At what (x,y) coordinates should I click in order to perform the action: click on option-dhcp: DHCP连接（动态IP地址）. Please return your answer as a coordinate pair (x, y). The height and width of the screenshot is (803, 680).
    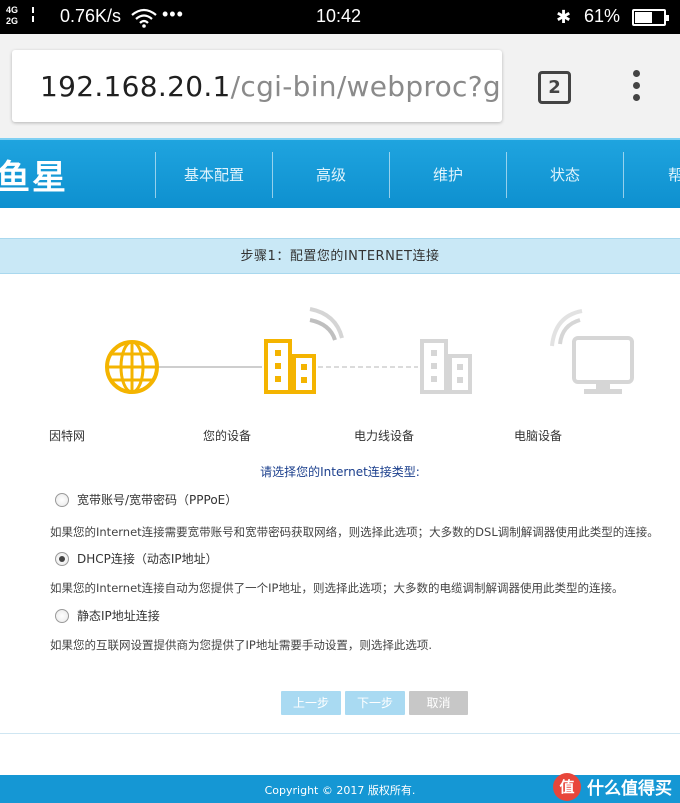
    Looking at the image, I should click on (136, 558).